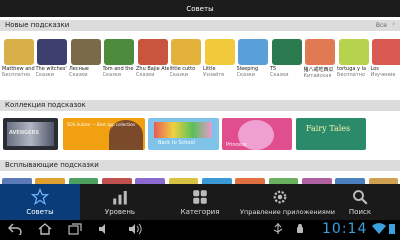 The width and height of the screenshot is (400, 240). I want to click on collection-sos-autism: SOS Autism — Best app collection, so click(104, 134).